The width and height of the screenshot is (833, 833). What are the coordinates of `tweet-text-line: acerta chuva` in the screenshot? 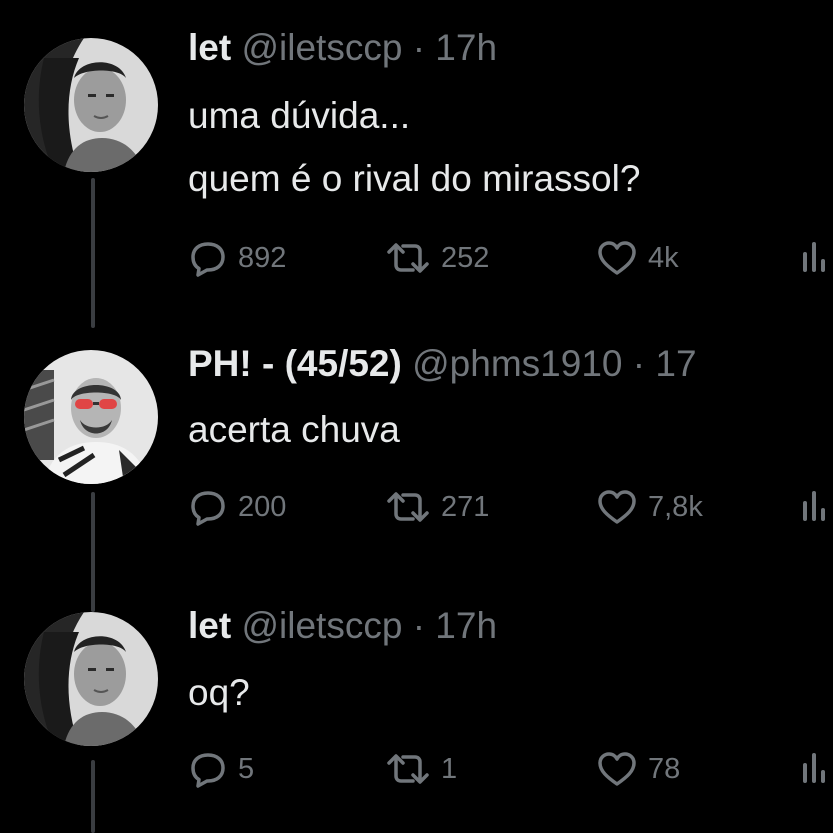 It's located at (294, 429).